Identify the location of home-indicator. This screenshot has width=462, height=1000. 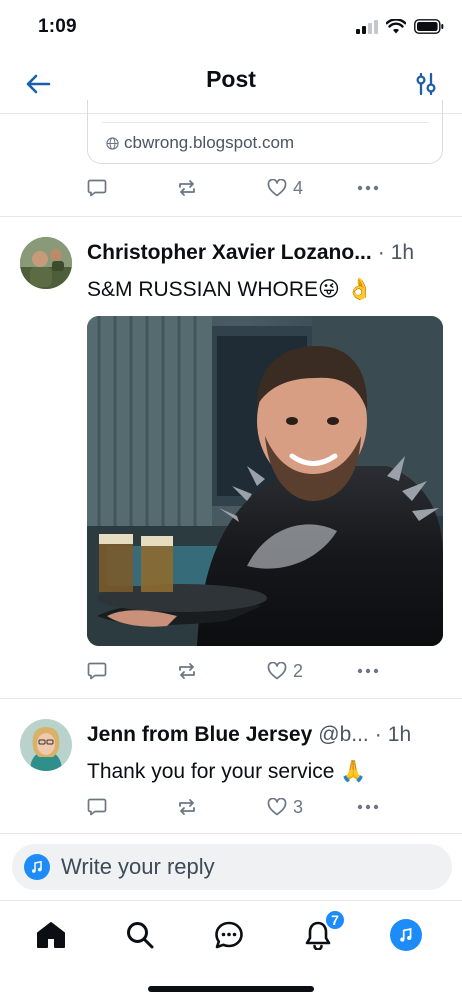
(231, 989).